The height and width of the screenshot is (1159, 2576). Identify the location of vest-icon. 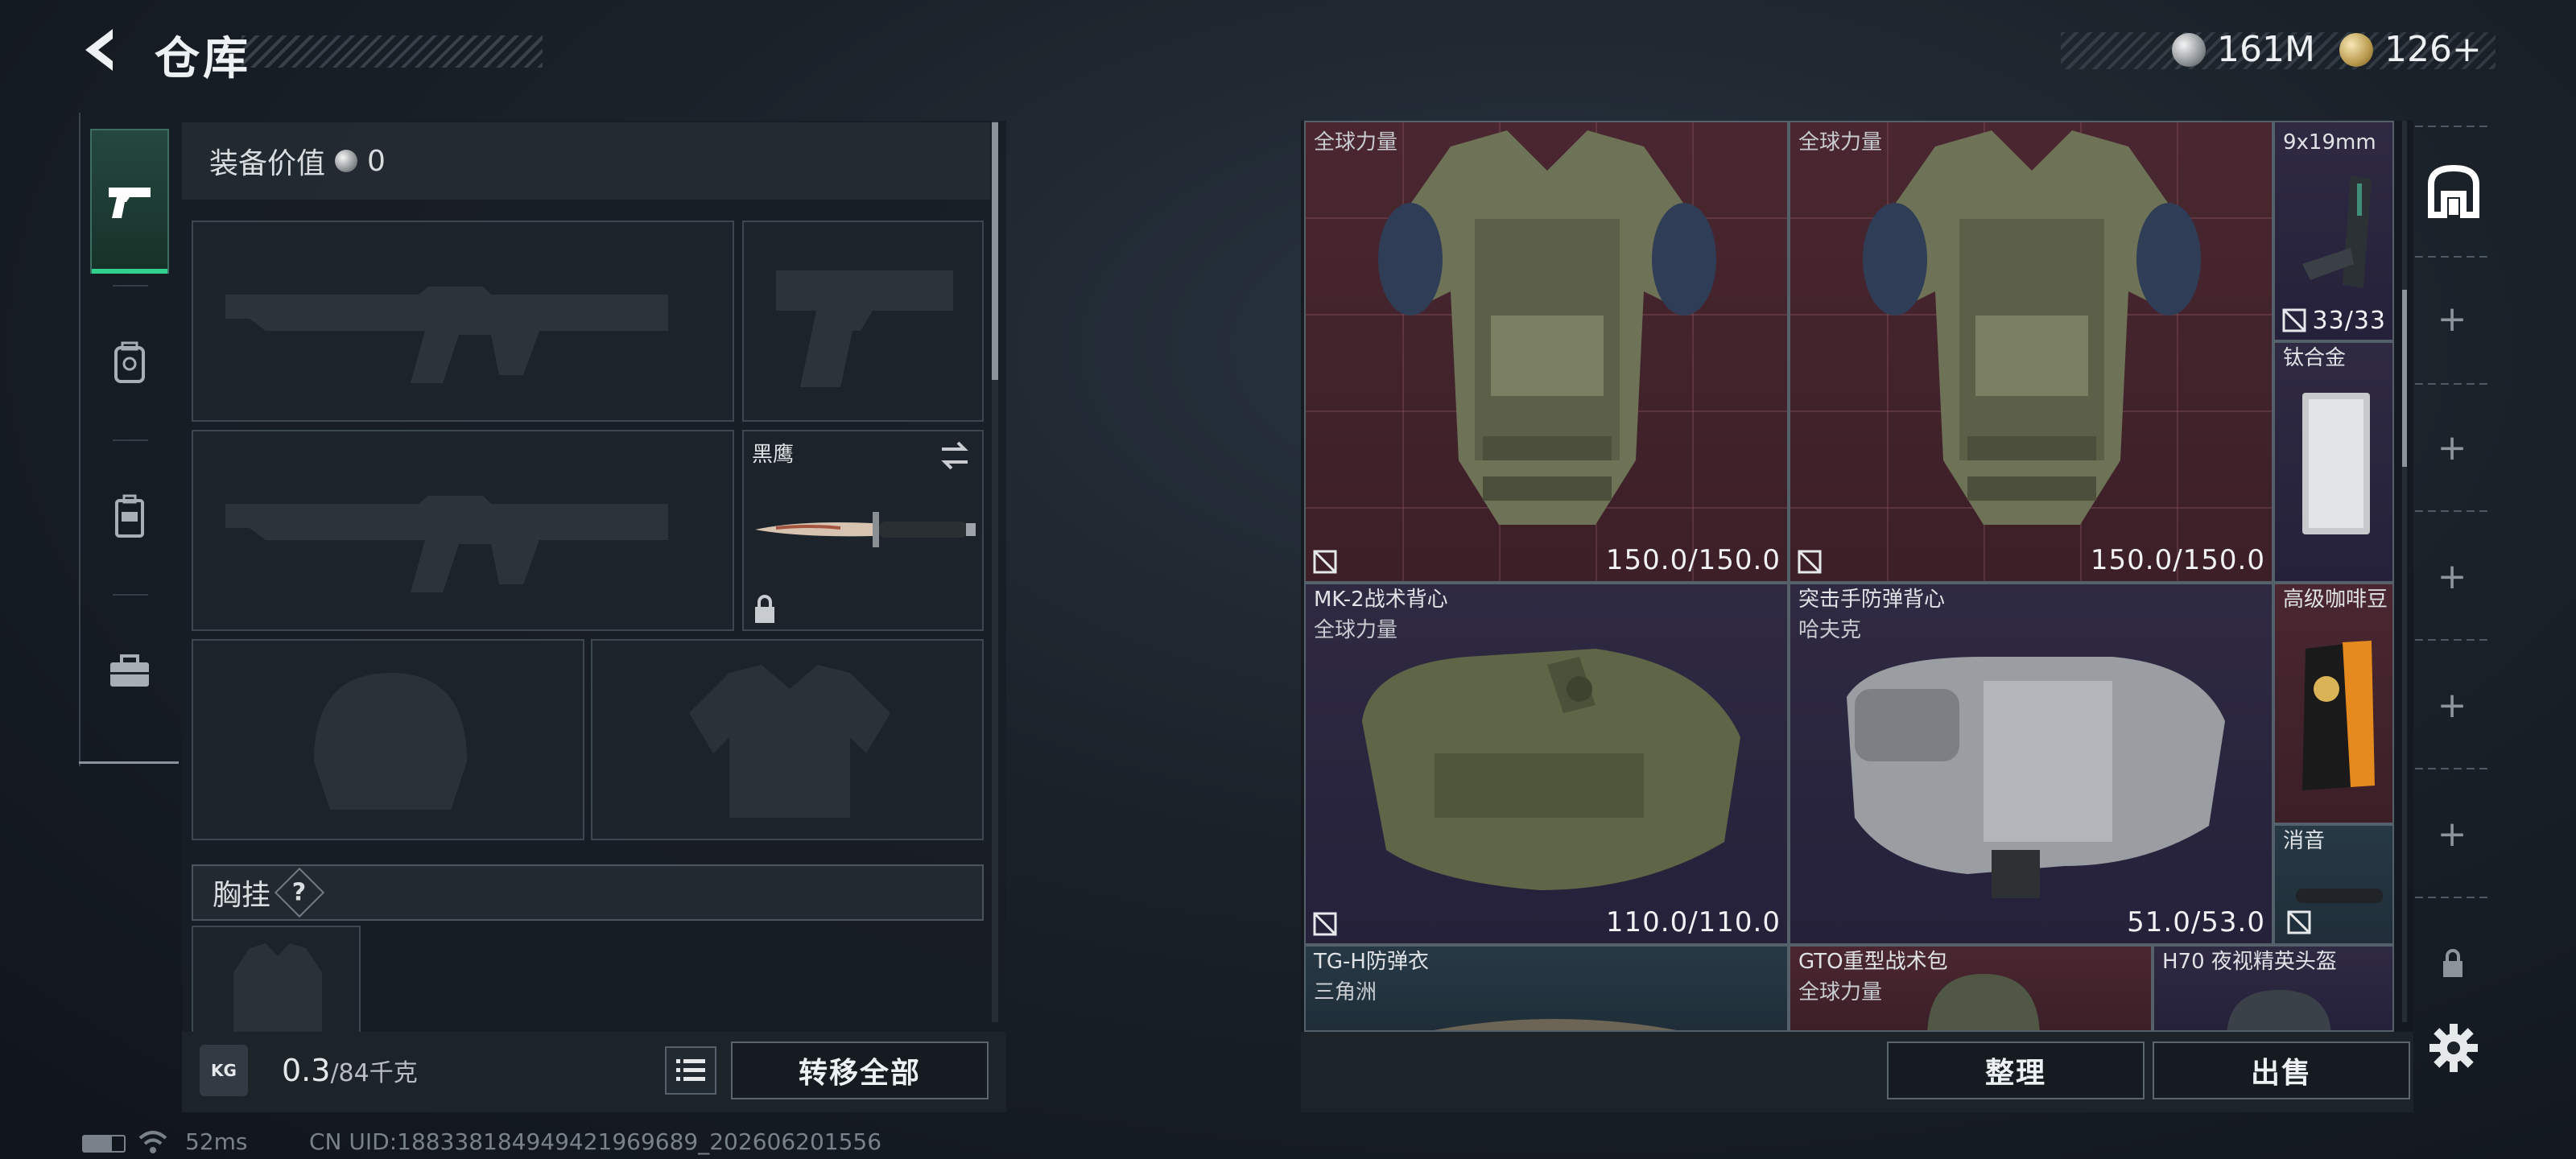
(129, 516).